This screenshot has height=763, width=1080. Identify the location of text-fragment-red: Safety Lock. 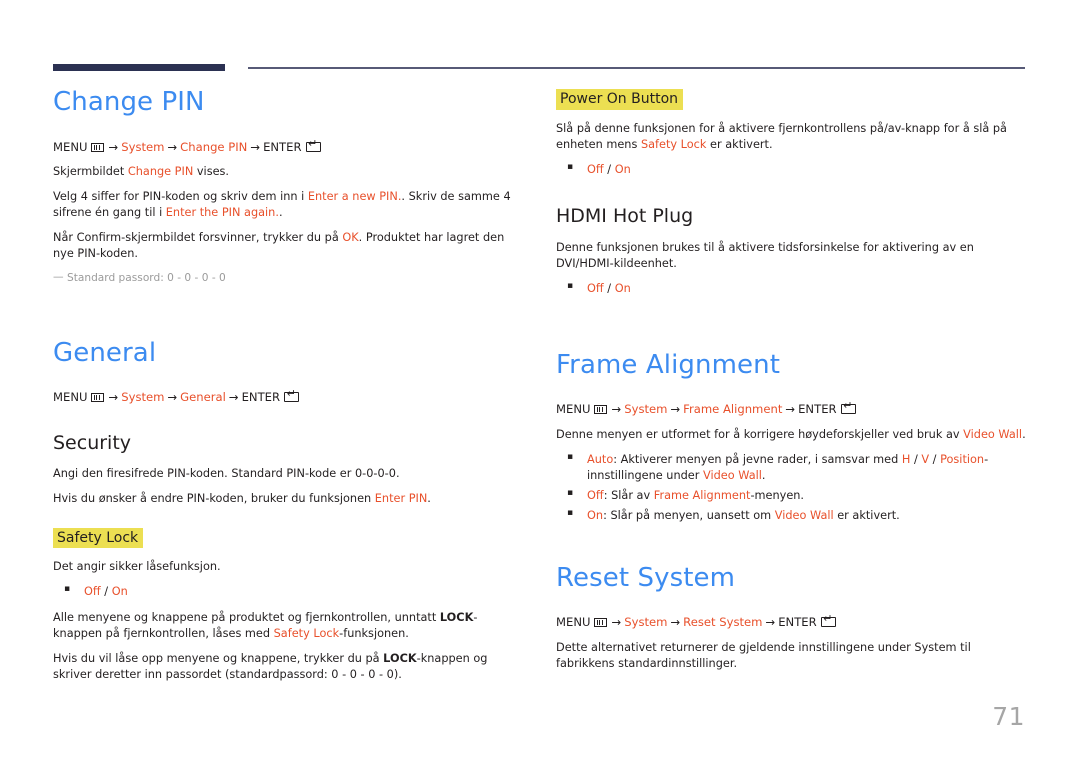
(306, 634).